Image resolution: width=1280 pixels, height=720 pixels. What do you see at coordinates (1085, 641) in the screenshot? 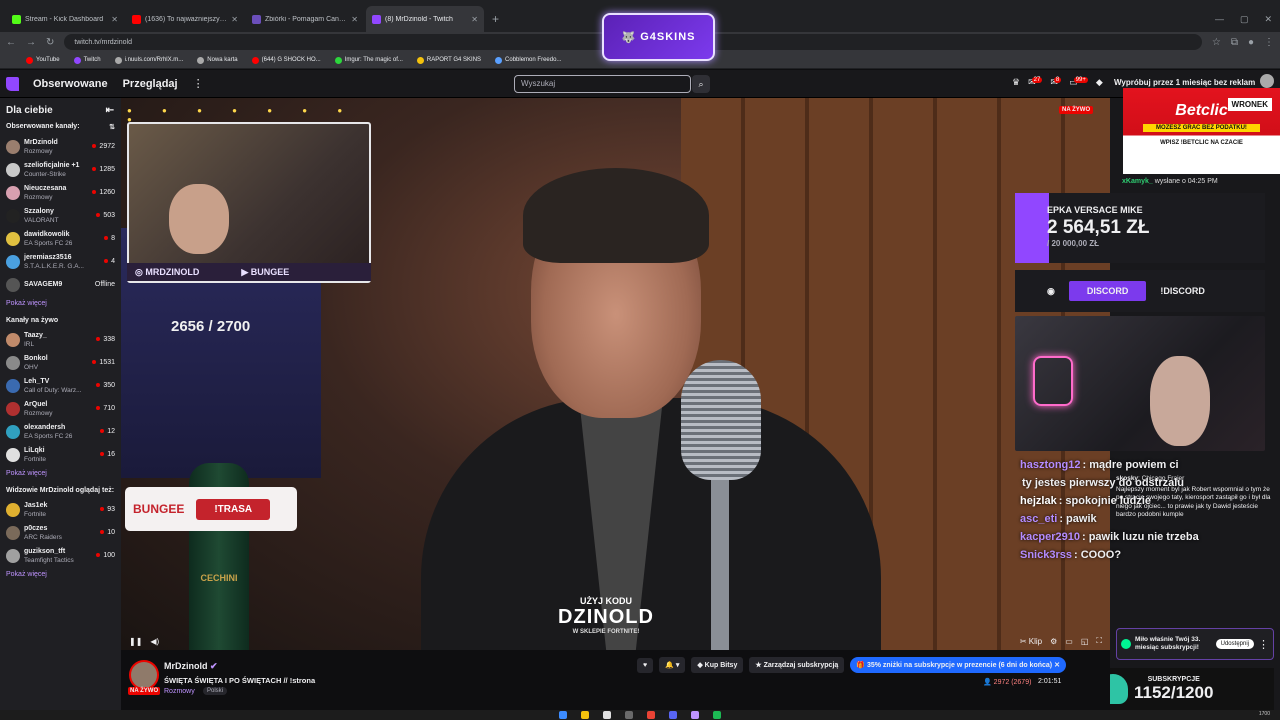
I see `pip-icon: ◱` at bounding box center [1085, 641].